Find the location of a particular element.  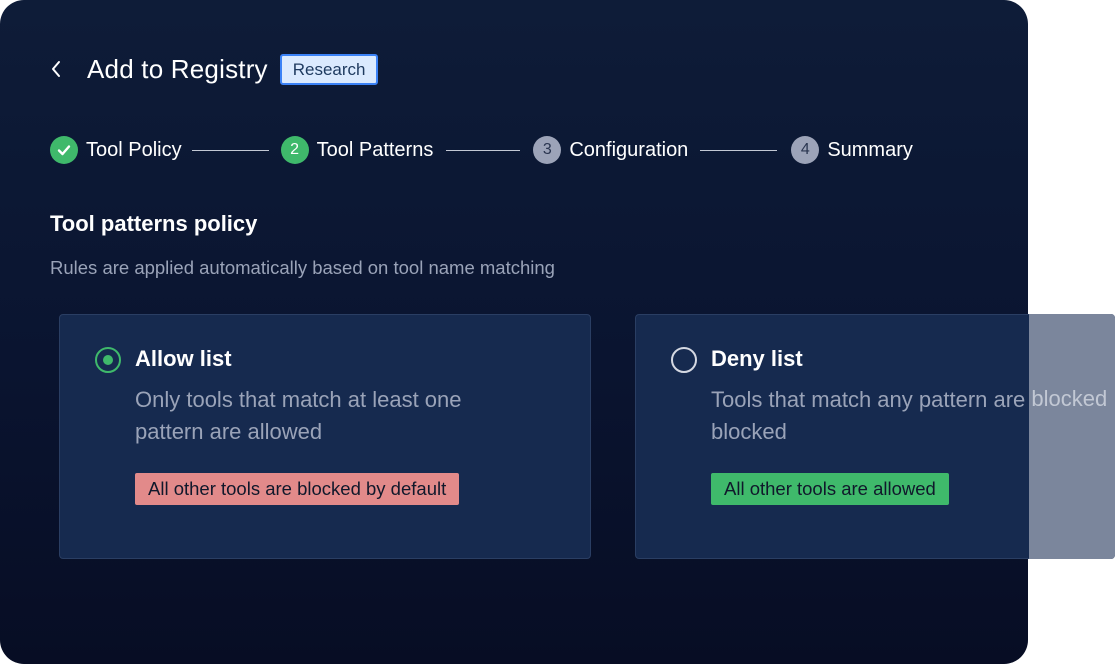

step-tool-patterns: 2 Tool Patterns is located at coordinates (357, 150).